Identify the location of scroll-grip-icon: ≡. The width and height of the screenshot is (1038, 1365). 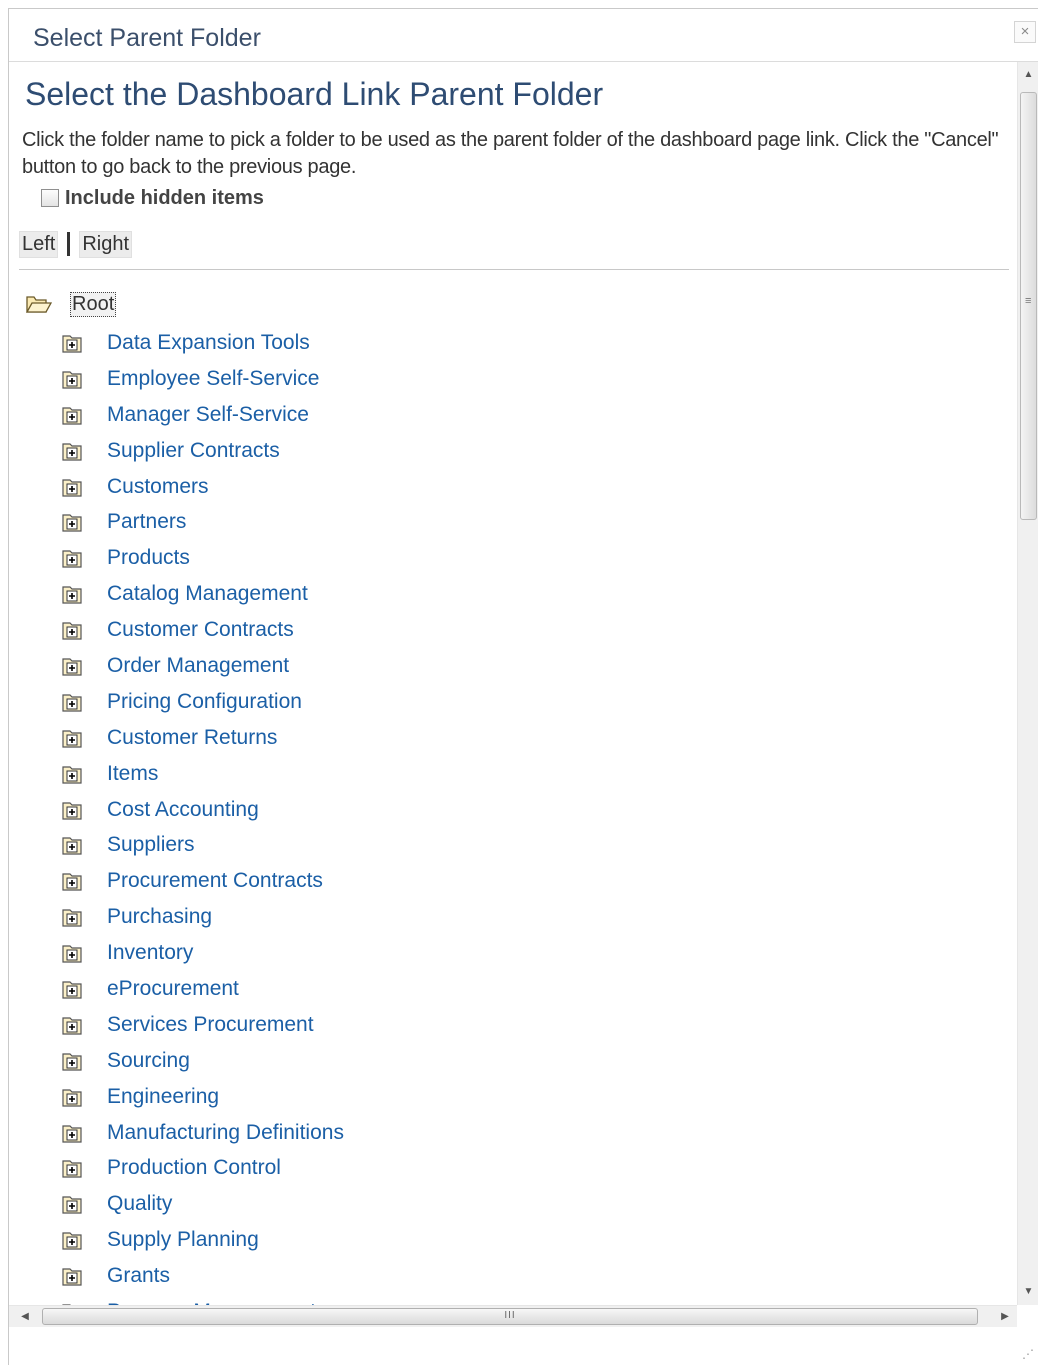
(1028, 301).